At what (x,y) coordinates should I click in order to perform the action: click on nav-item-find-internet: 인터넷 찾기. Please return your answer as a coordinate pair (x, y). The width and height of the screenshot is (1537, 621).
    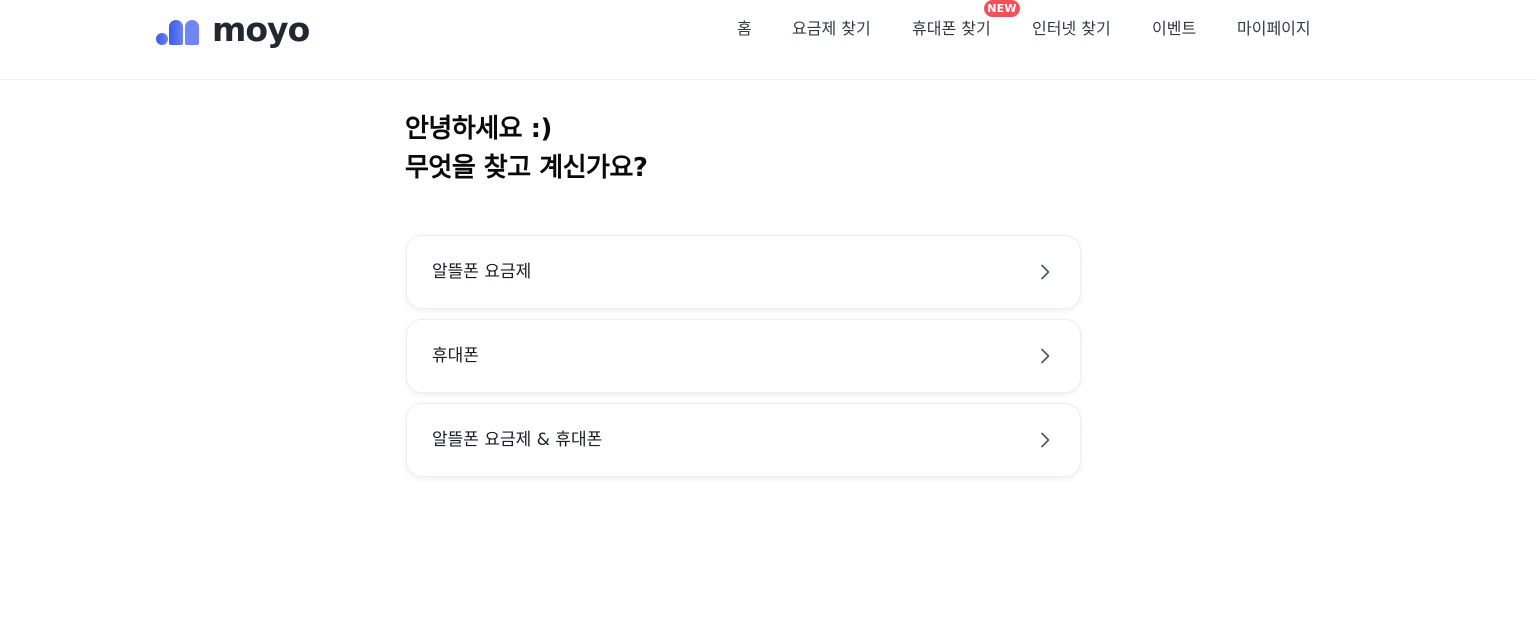
    Looking at the image, I should click on (1071, 29).